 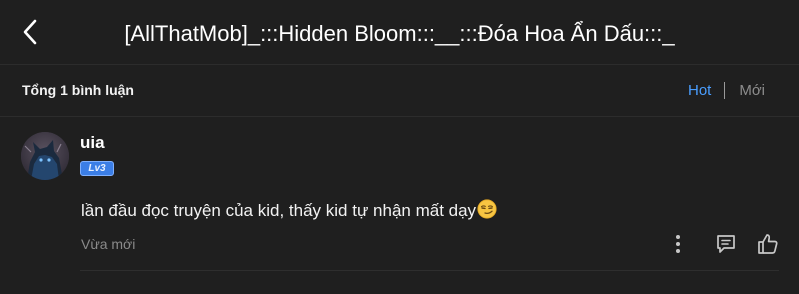 What do you see at coordinates (108, 244) in the screenshot?
I see `comment-timestamp: Vừa mới` at bounding box center [108, 244].